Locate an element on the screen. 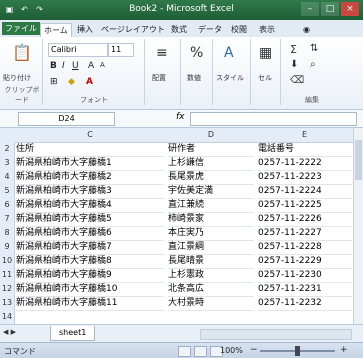 This screenshot has width=363, height=358. cell-phone: 0257-11-2232 is located at coordinates (305, 303).